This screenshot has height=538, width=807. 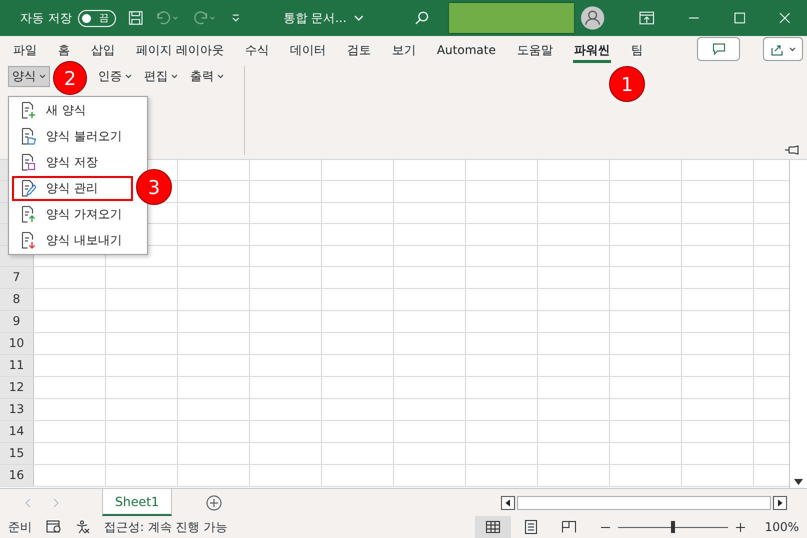 I want to click on ribbon-tab: 페이지 레이아웃, so click(x=180, y=50).